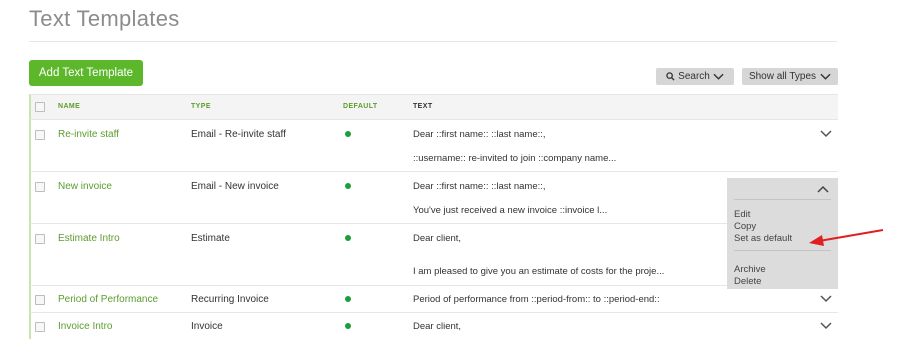 This screenshot has width=920, height=346. Describe the element at coordinates (360, 106) in the screenshot. I see `column-header-default: DEFAULT` at that location.